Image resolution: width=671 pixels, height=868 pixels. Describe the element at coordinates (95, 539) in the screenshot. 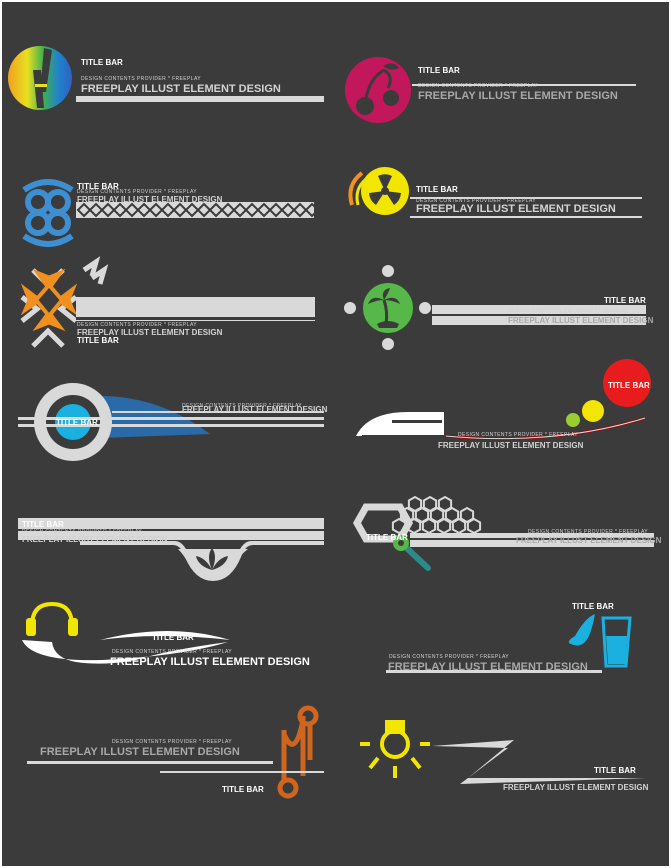

I see `tile9-main: FREEPLAY ILLUST ELEMENT DESIGN` at that location.